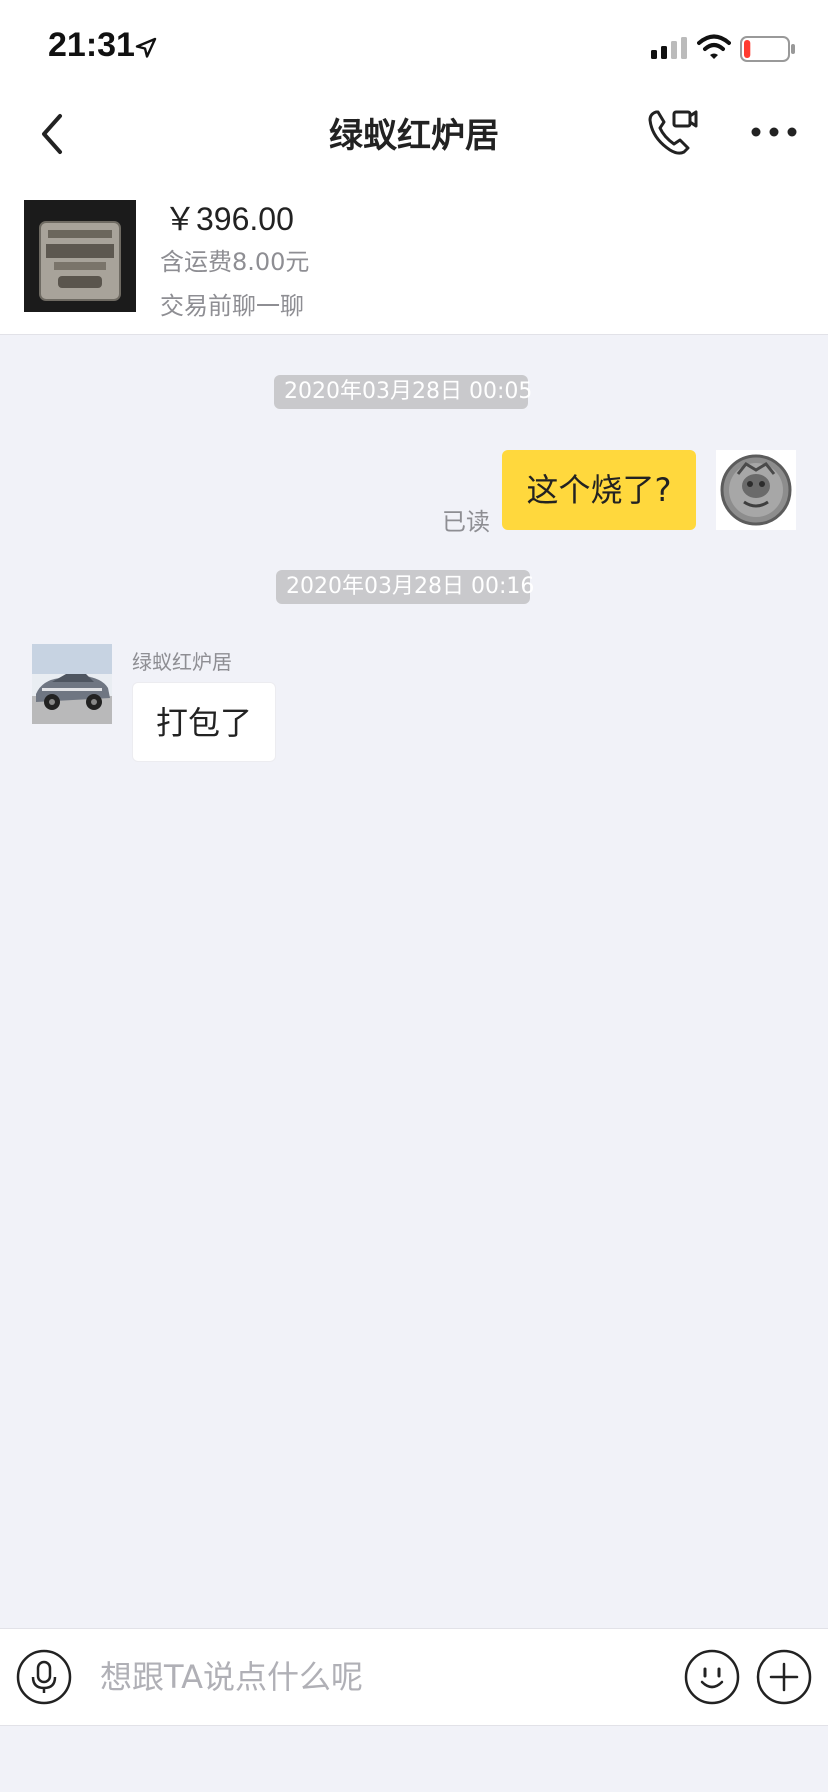 The height and width of the screenshot is (1792, 828). Describe the element at coordinates (672, 132) in the screenshot. I see `phone-video-icon` at that location.